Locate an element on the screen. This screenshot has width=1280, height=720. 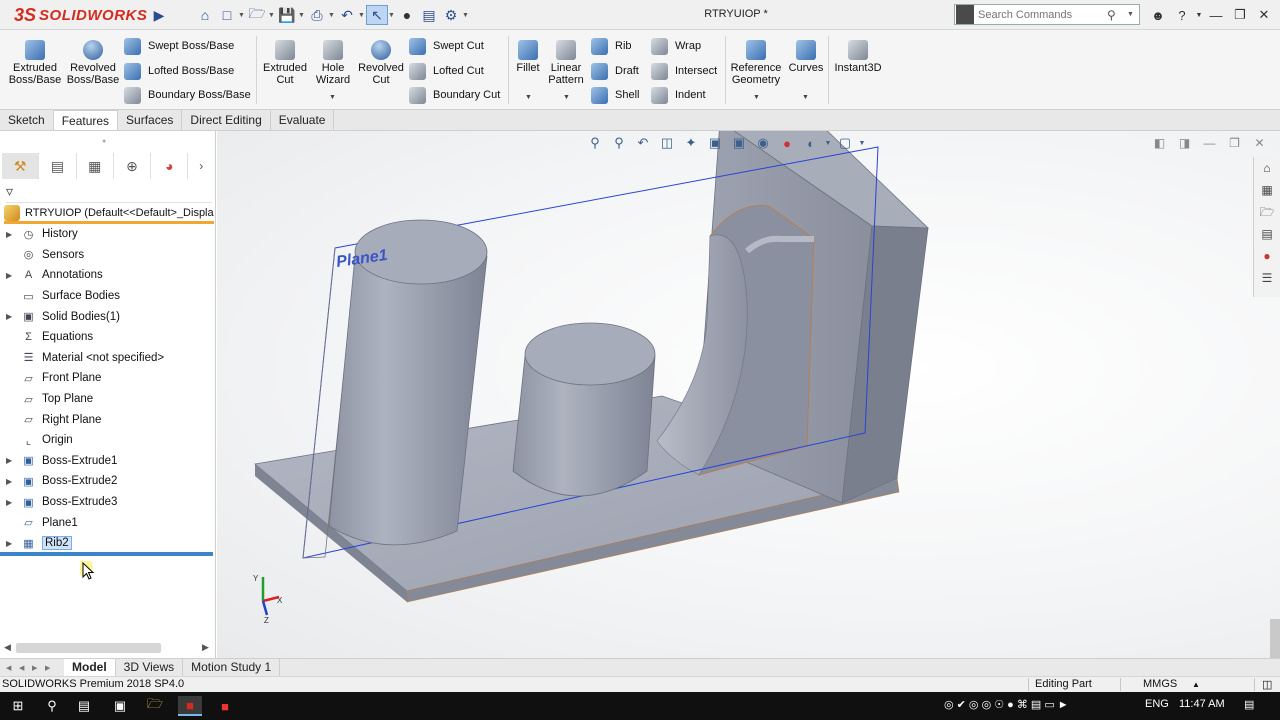
close-icon: ✕ is located at coordinates (1264, 15).